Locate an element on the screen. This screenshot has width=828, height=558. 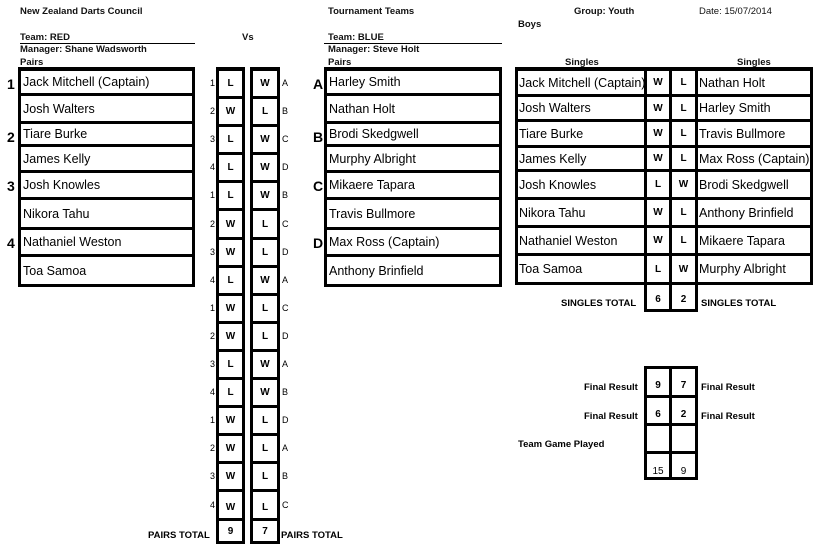
home-pair-number: 4 is located at coordinates (11, 243).